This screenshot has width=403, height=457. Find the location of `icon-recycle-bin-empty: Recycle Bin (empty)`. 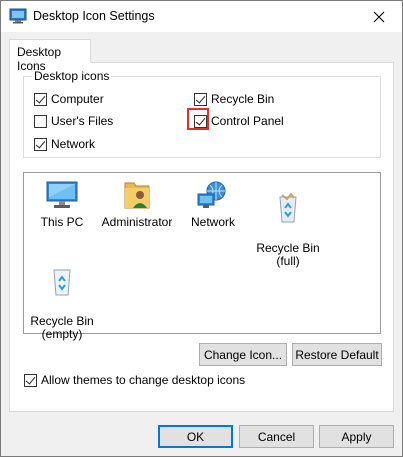

icon-recycle-bin-empty: Recycle Bin (empty) is located at coordinates (62, 303).